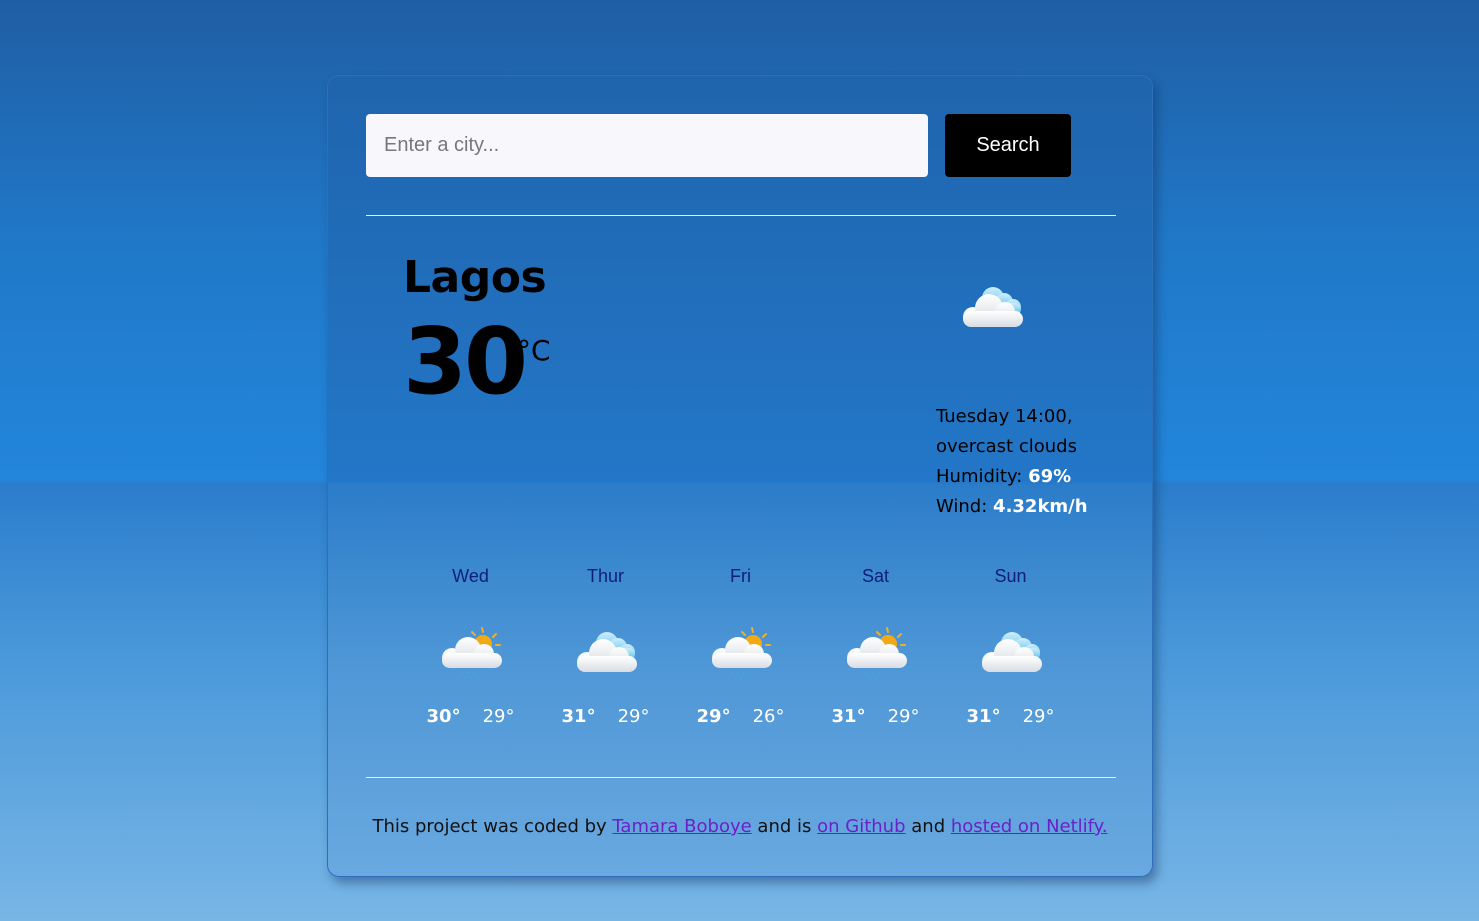 This screenshot has height=921, width=1479. Describe the element at coordinates (979, 476) in the screenshot. I see `humidity-label: Humidity:` at that location.